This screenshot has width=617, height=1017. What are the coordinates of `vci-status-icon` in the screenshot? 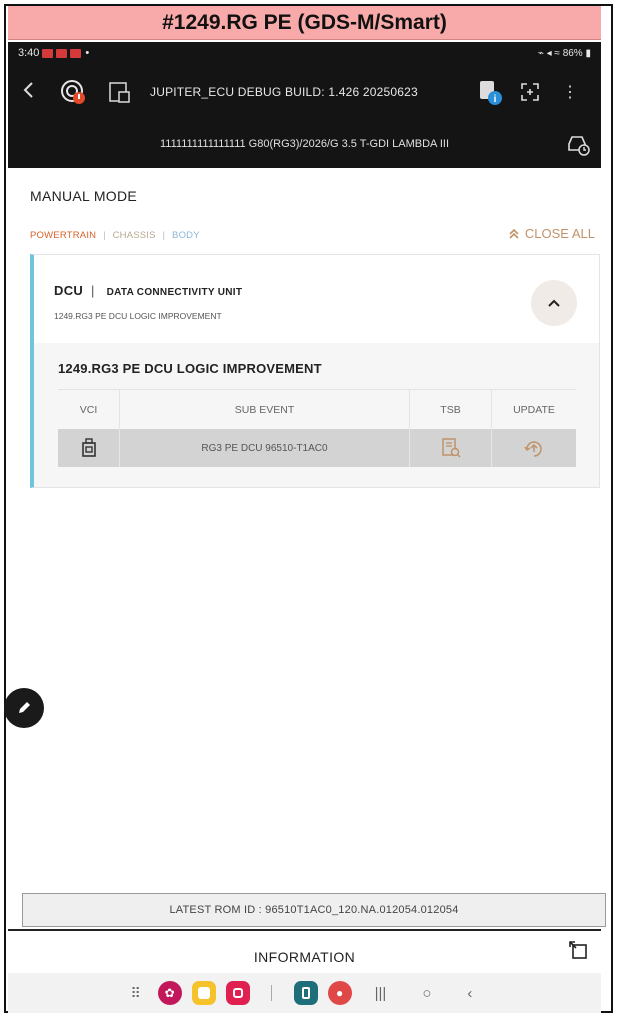 It's located at (73, 92).